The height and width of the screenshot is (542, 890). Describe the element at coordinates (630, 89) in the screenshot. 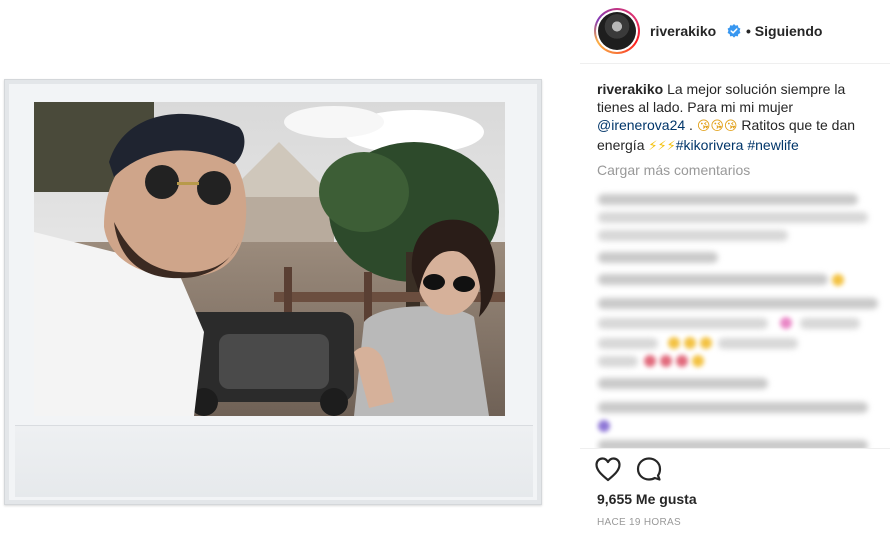

I see `caption-username: riverakiko` at that location.